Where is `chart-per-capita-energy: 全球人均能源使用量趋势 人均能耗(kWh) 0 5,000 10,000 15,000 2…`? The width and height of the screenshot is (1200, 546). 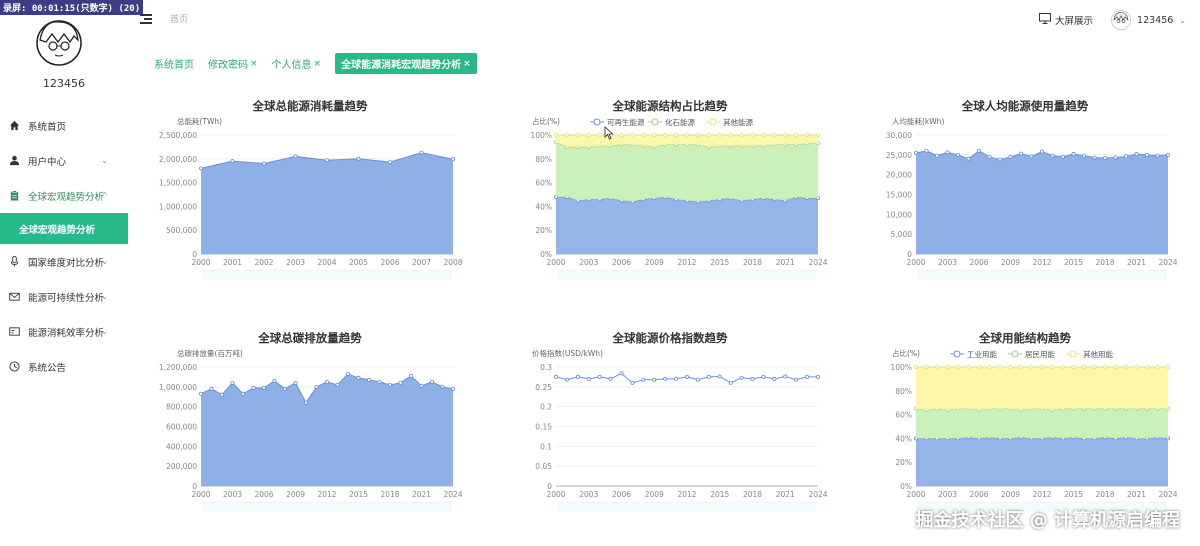 chart-per-capita-energy: 全球人均能源使用量趋势 人均能耗(kWh) 0 5,000 10,000 15,000 2… is located at coordinates (1025, 193).